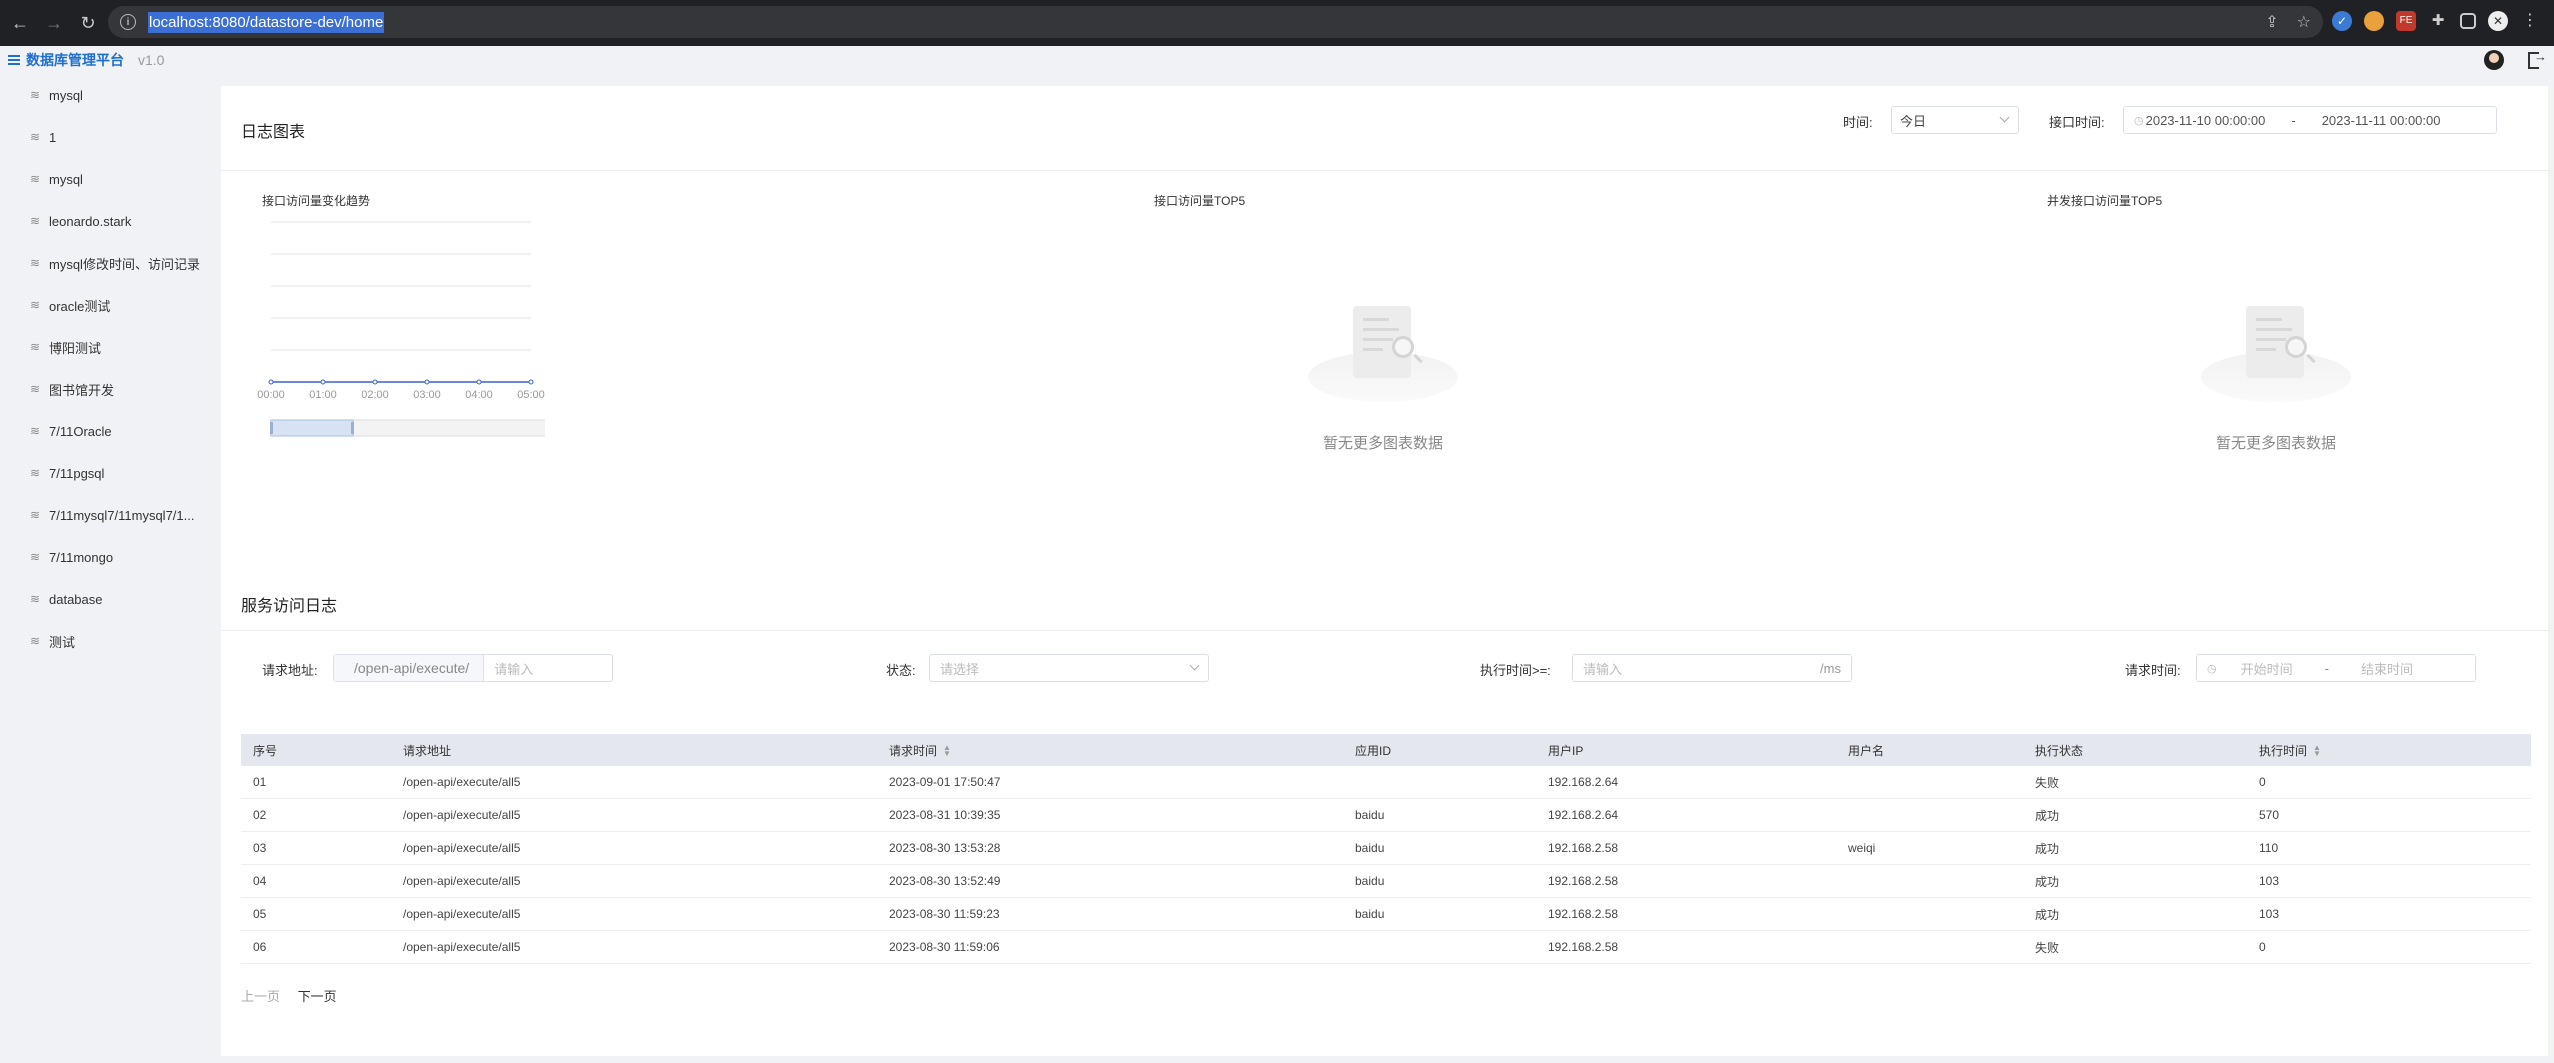 This screenshot has width=2554, height=1063. I want to click on app-logo: 数据库管理平台 v1.0, so click(86, 60).